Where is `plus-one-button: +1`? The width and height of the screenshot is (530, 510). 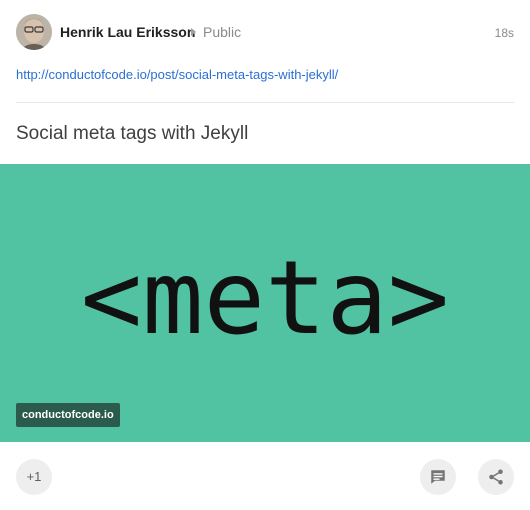
plus-one-button: +1 is located at coordinates (34, 477).